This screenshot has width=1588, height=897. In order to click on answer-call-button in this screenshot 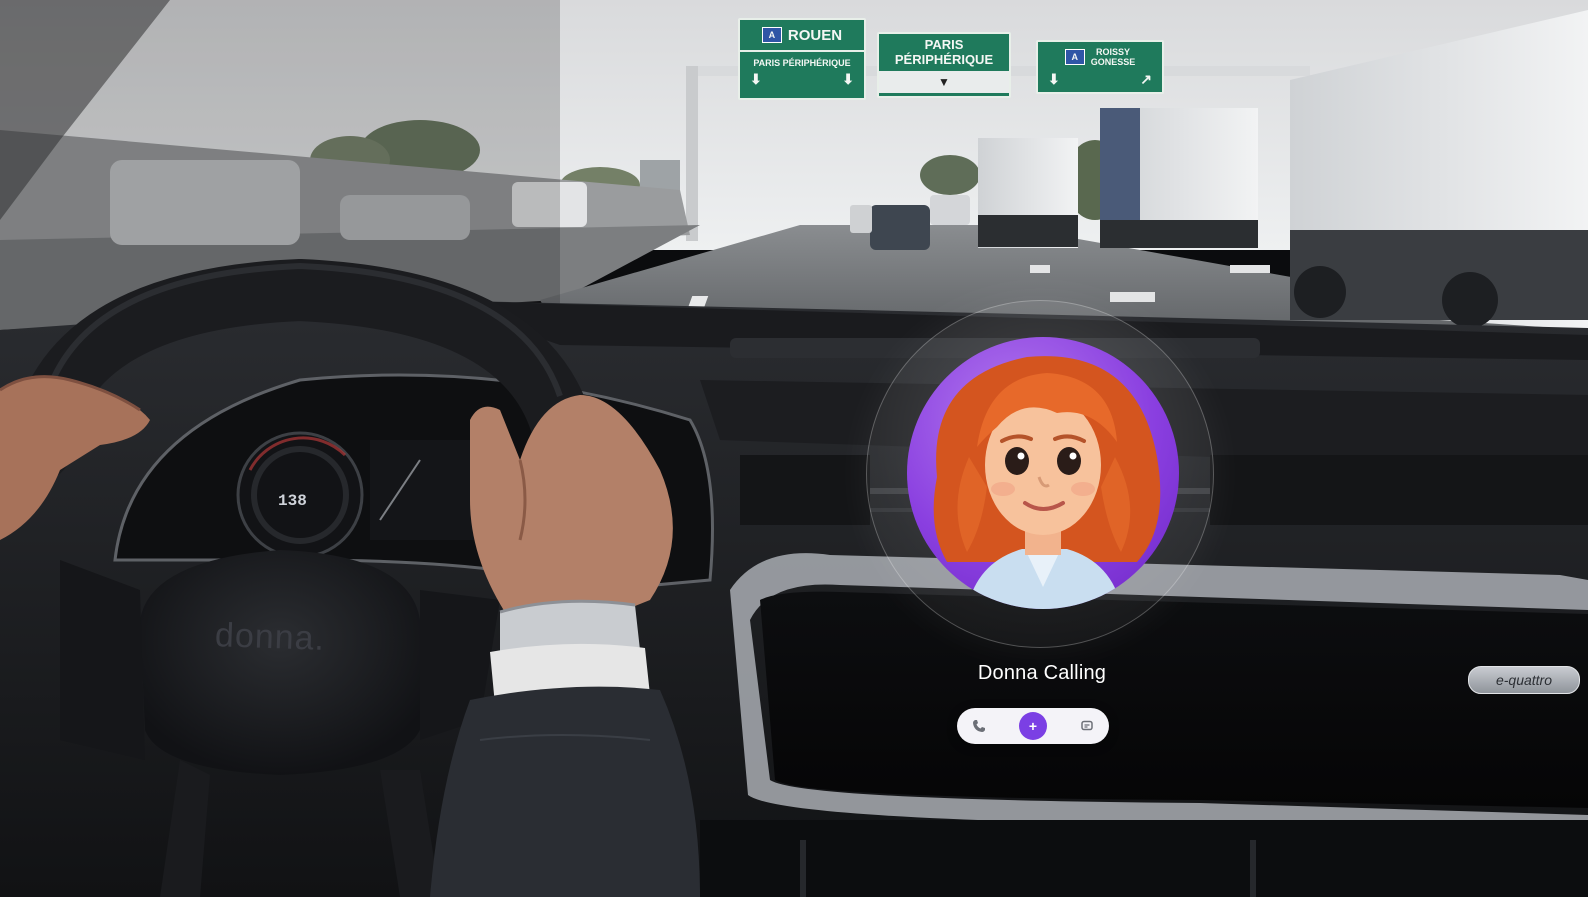, I will do `click(979, 726)`.